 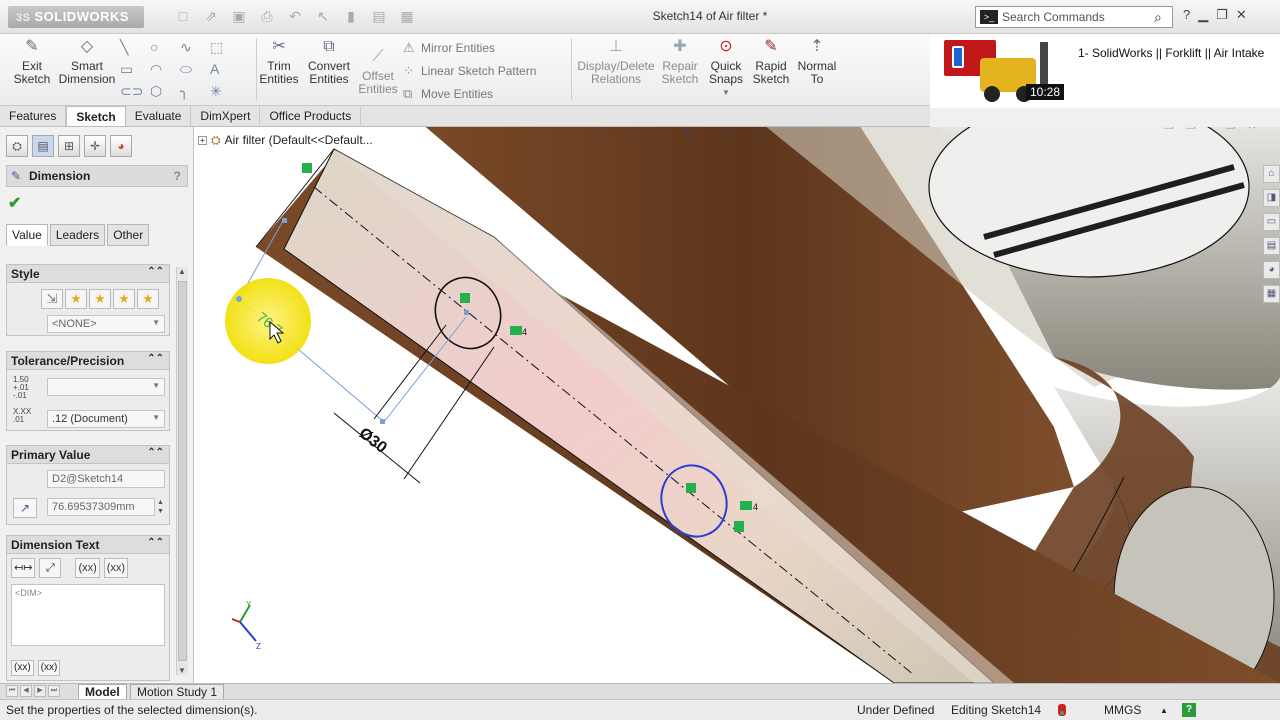 What do you see at coordinates (351, 16) in the screenshot?
I see `rebuild-icon: ▮` at bounding box center [351, 16].